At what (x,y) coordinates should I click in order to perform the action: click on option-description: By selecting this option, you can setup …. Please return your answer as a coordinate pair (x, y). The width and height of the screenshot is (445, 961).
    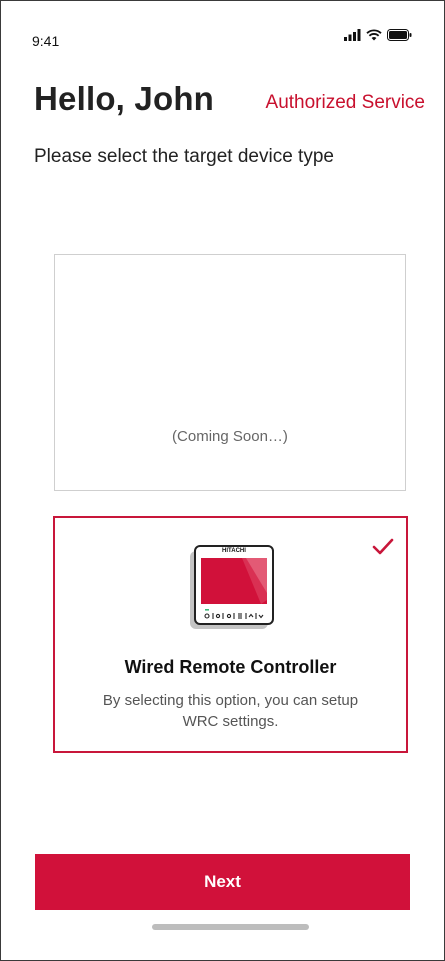
    Looking at the image, I should click on (230, 711).